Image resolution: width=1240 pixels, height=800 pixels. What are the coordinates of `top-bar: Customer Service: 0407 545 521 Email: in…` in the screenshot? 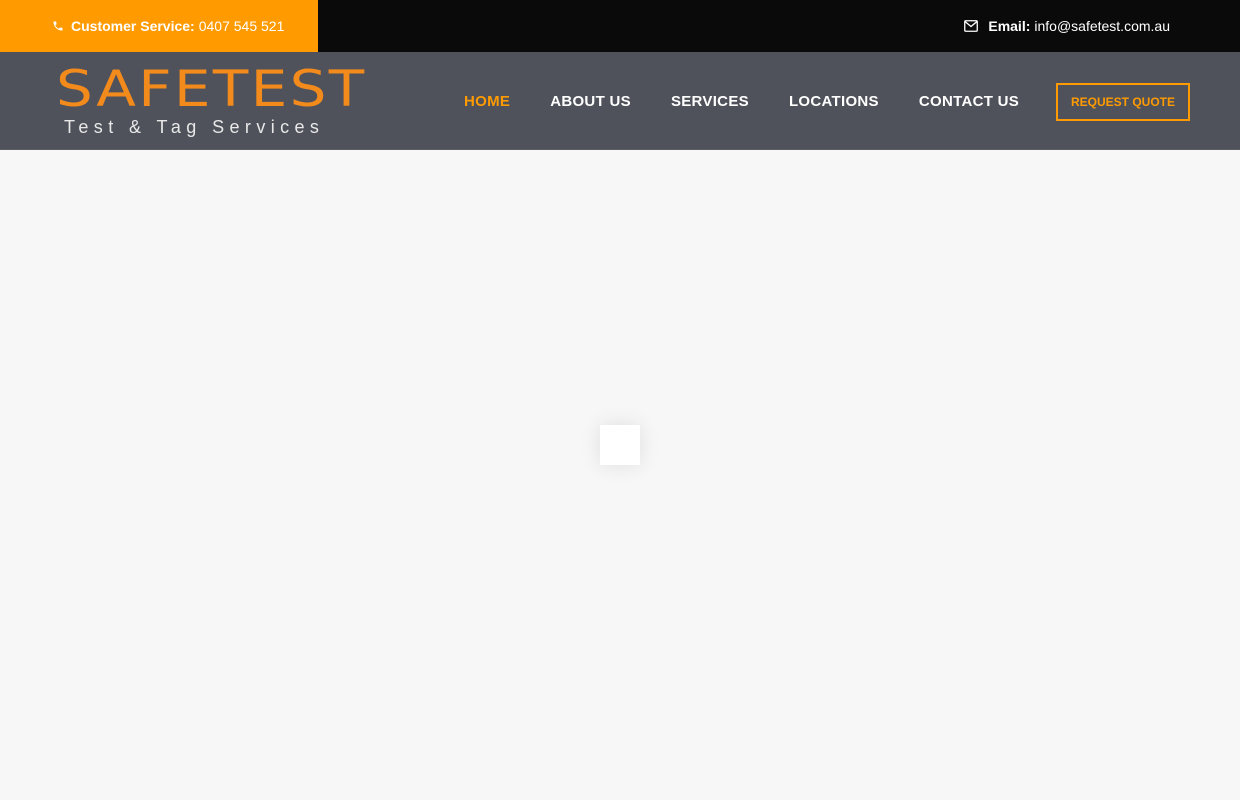 It's located at (620, 26).